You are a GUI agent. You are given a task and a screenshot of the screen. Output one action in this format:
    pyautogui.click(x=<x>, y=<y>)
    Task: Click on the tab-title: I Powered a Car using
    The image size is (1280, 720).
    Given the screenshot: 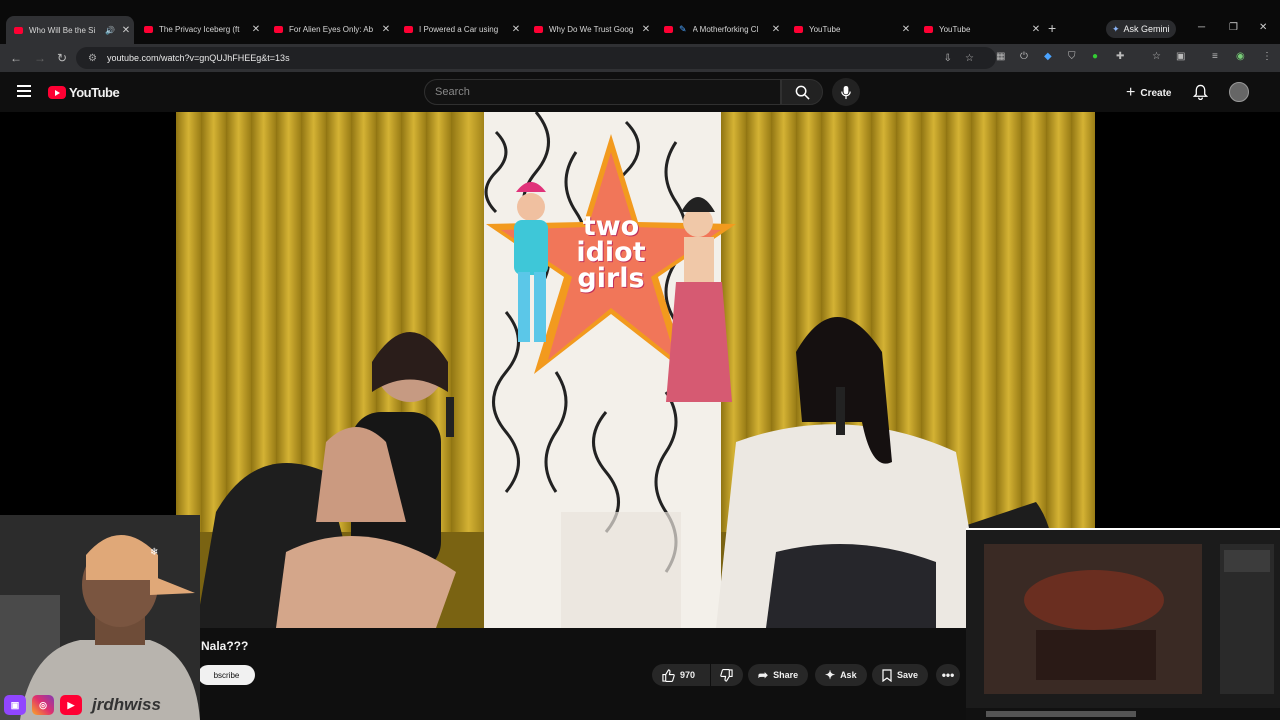 What is the action you would take?
    pyautogui.click(x=459, y=29)
    